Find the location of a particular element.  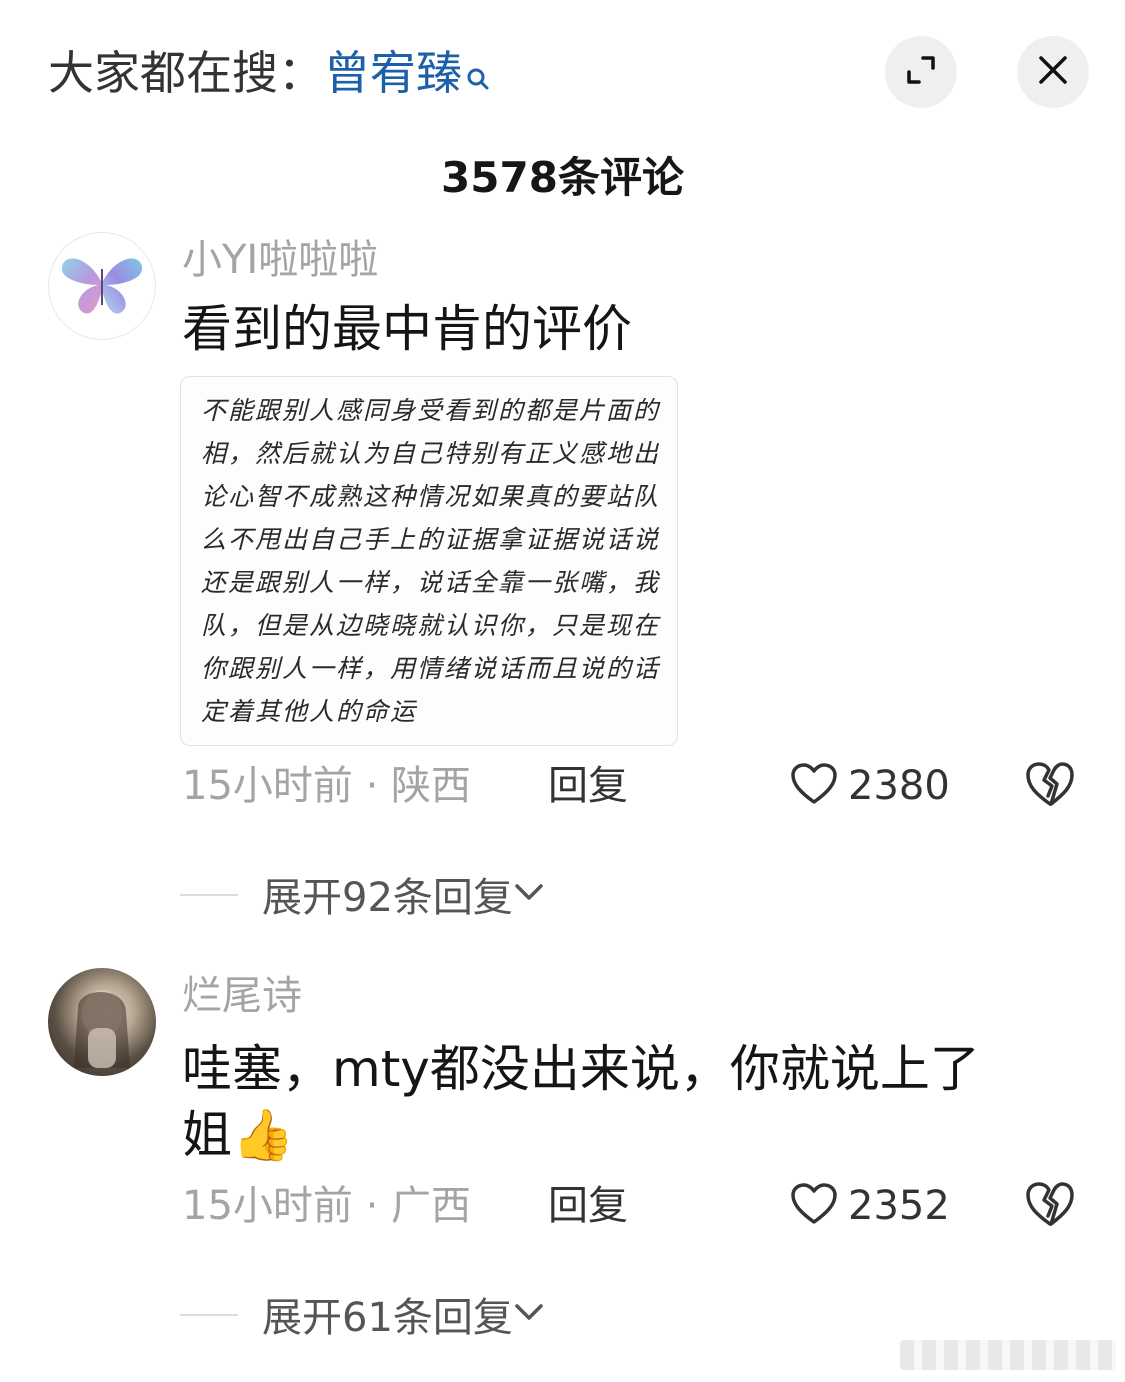

collapse-button is located at coordinates (921, 72).